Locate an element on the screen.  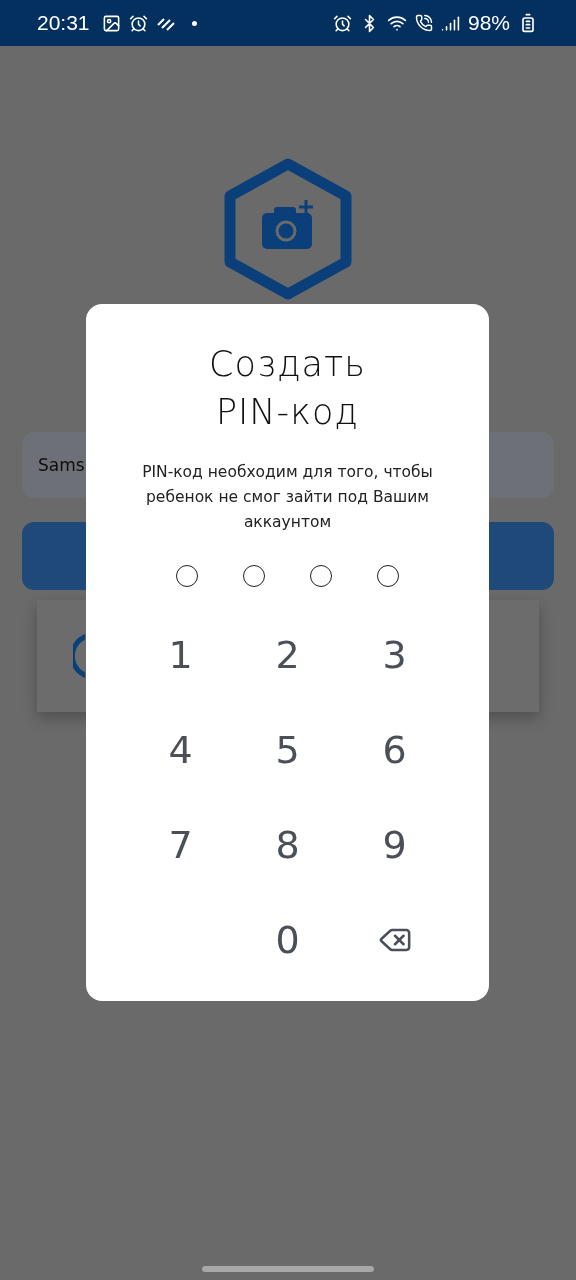
digit-key: 1 is located at coordinates (180, 654).